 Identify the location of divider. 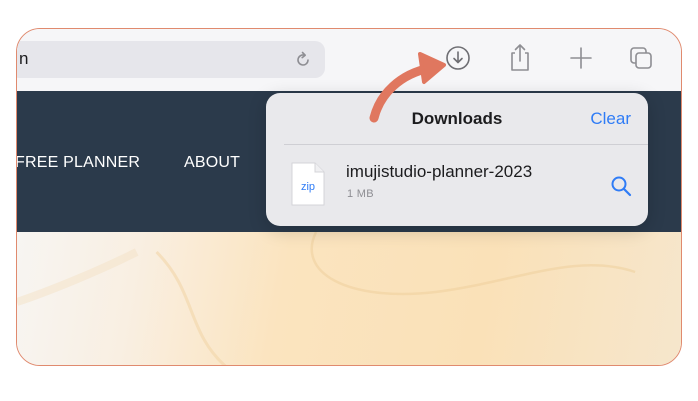
(466, 144).